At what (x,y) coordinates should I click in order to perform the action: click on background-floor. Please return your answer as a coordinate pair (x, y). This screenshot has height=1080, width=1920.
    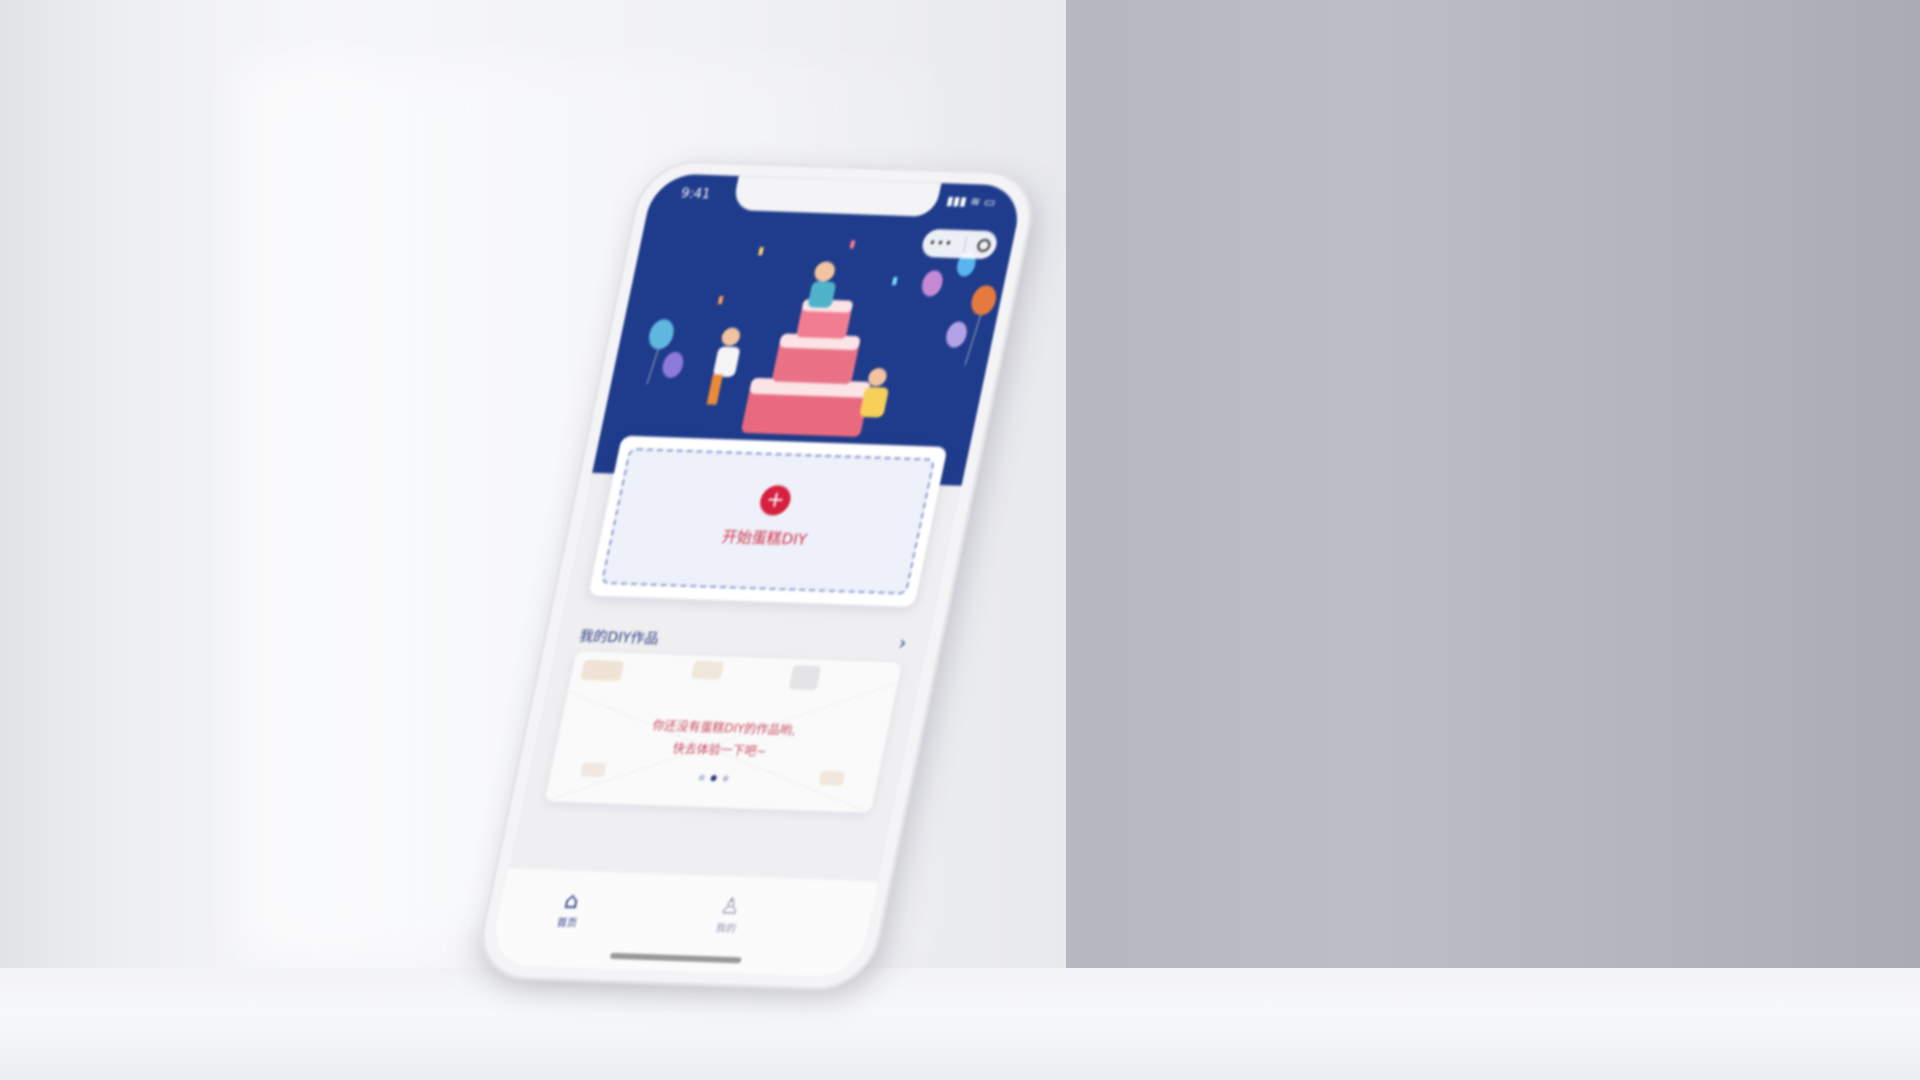
    Looking at the image, I should click on (960, 1024).